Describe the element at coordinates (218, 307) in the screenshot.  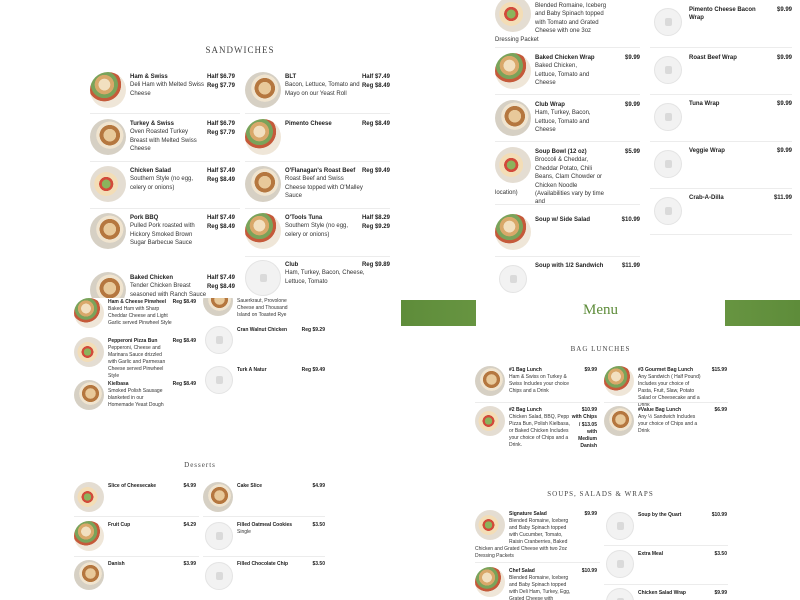
I see `reuben-thumb` at that location.